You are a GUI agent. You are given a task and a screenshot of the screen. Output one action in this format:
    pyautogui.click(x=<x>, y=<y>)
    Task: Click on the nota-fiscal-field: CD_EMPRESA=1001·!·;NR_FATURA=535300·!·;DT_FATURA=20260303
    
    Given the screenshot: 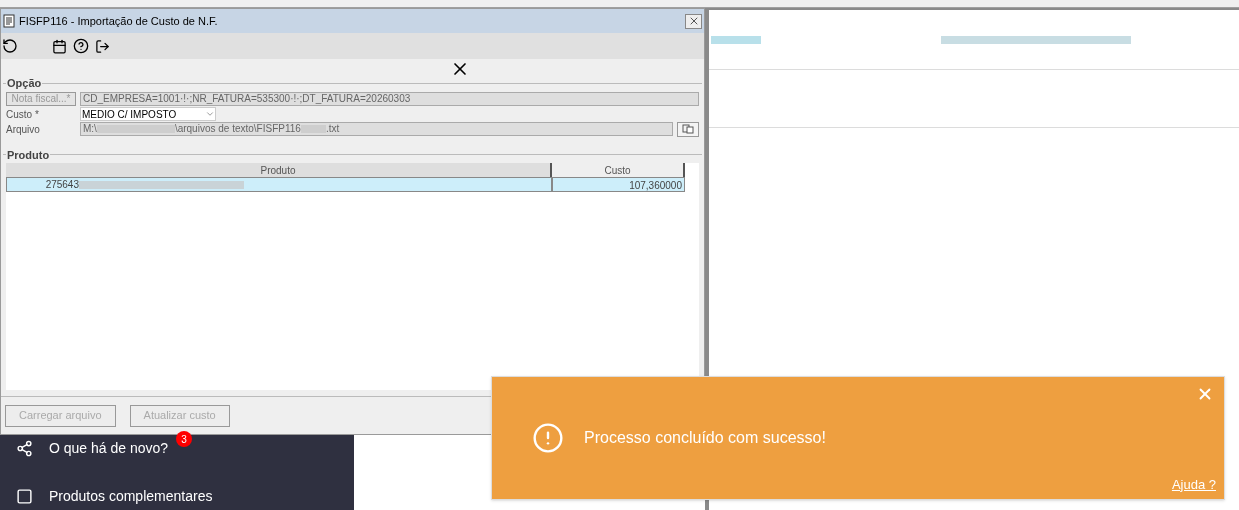 What is the action you would take?
    pyautogui.click(x=389, y=99)
    